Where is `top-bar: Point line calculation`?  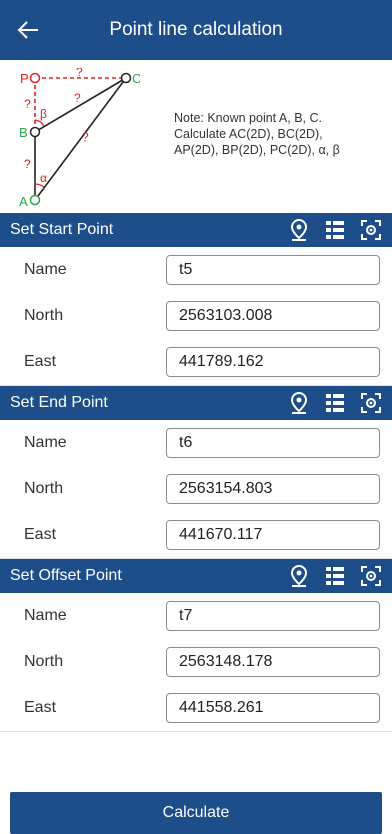 top-bar: Point line calculation is located at coordinates (196, 30).